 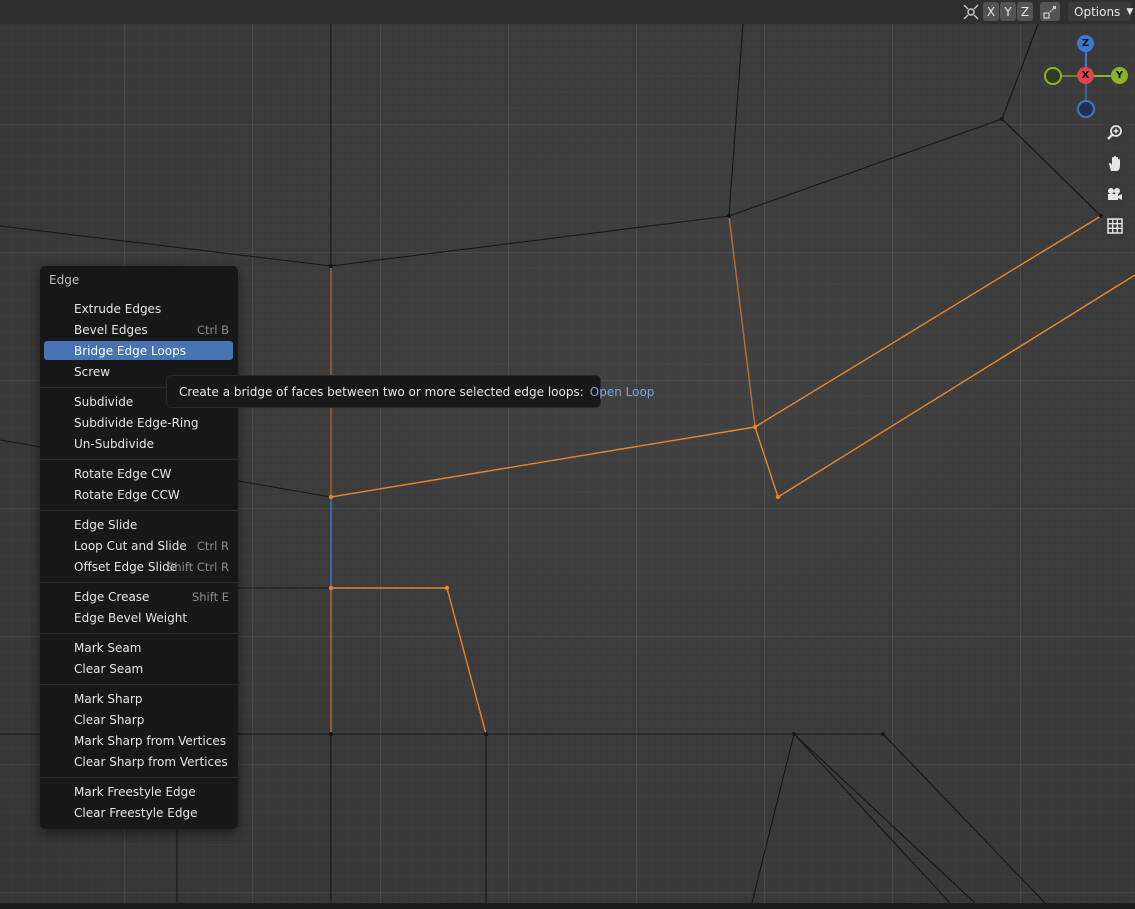 I want to click on menu-item-label: Loop Cut and Slide, so click(x=130, y=545).